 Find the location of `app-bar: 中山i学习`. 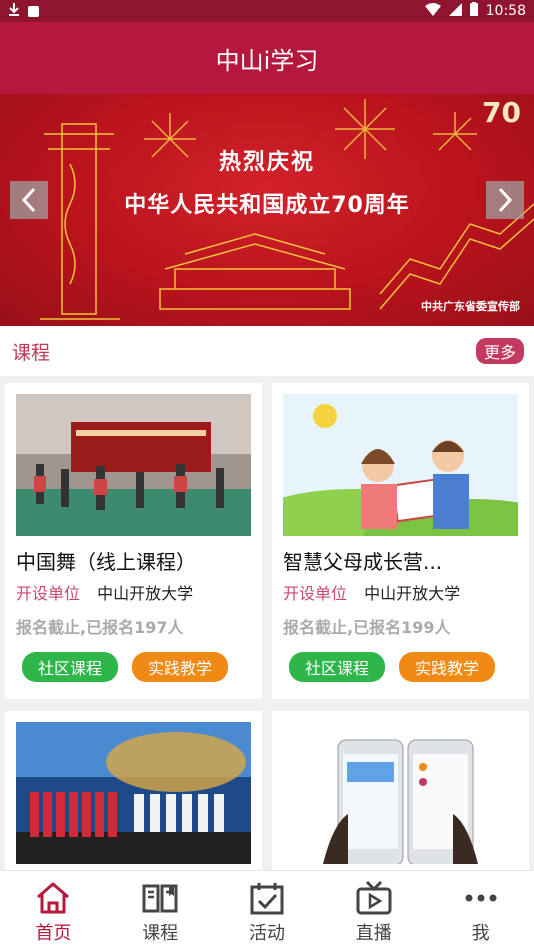

app-bar: 中山i学习 is located at coordinates (267, 58).